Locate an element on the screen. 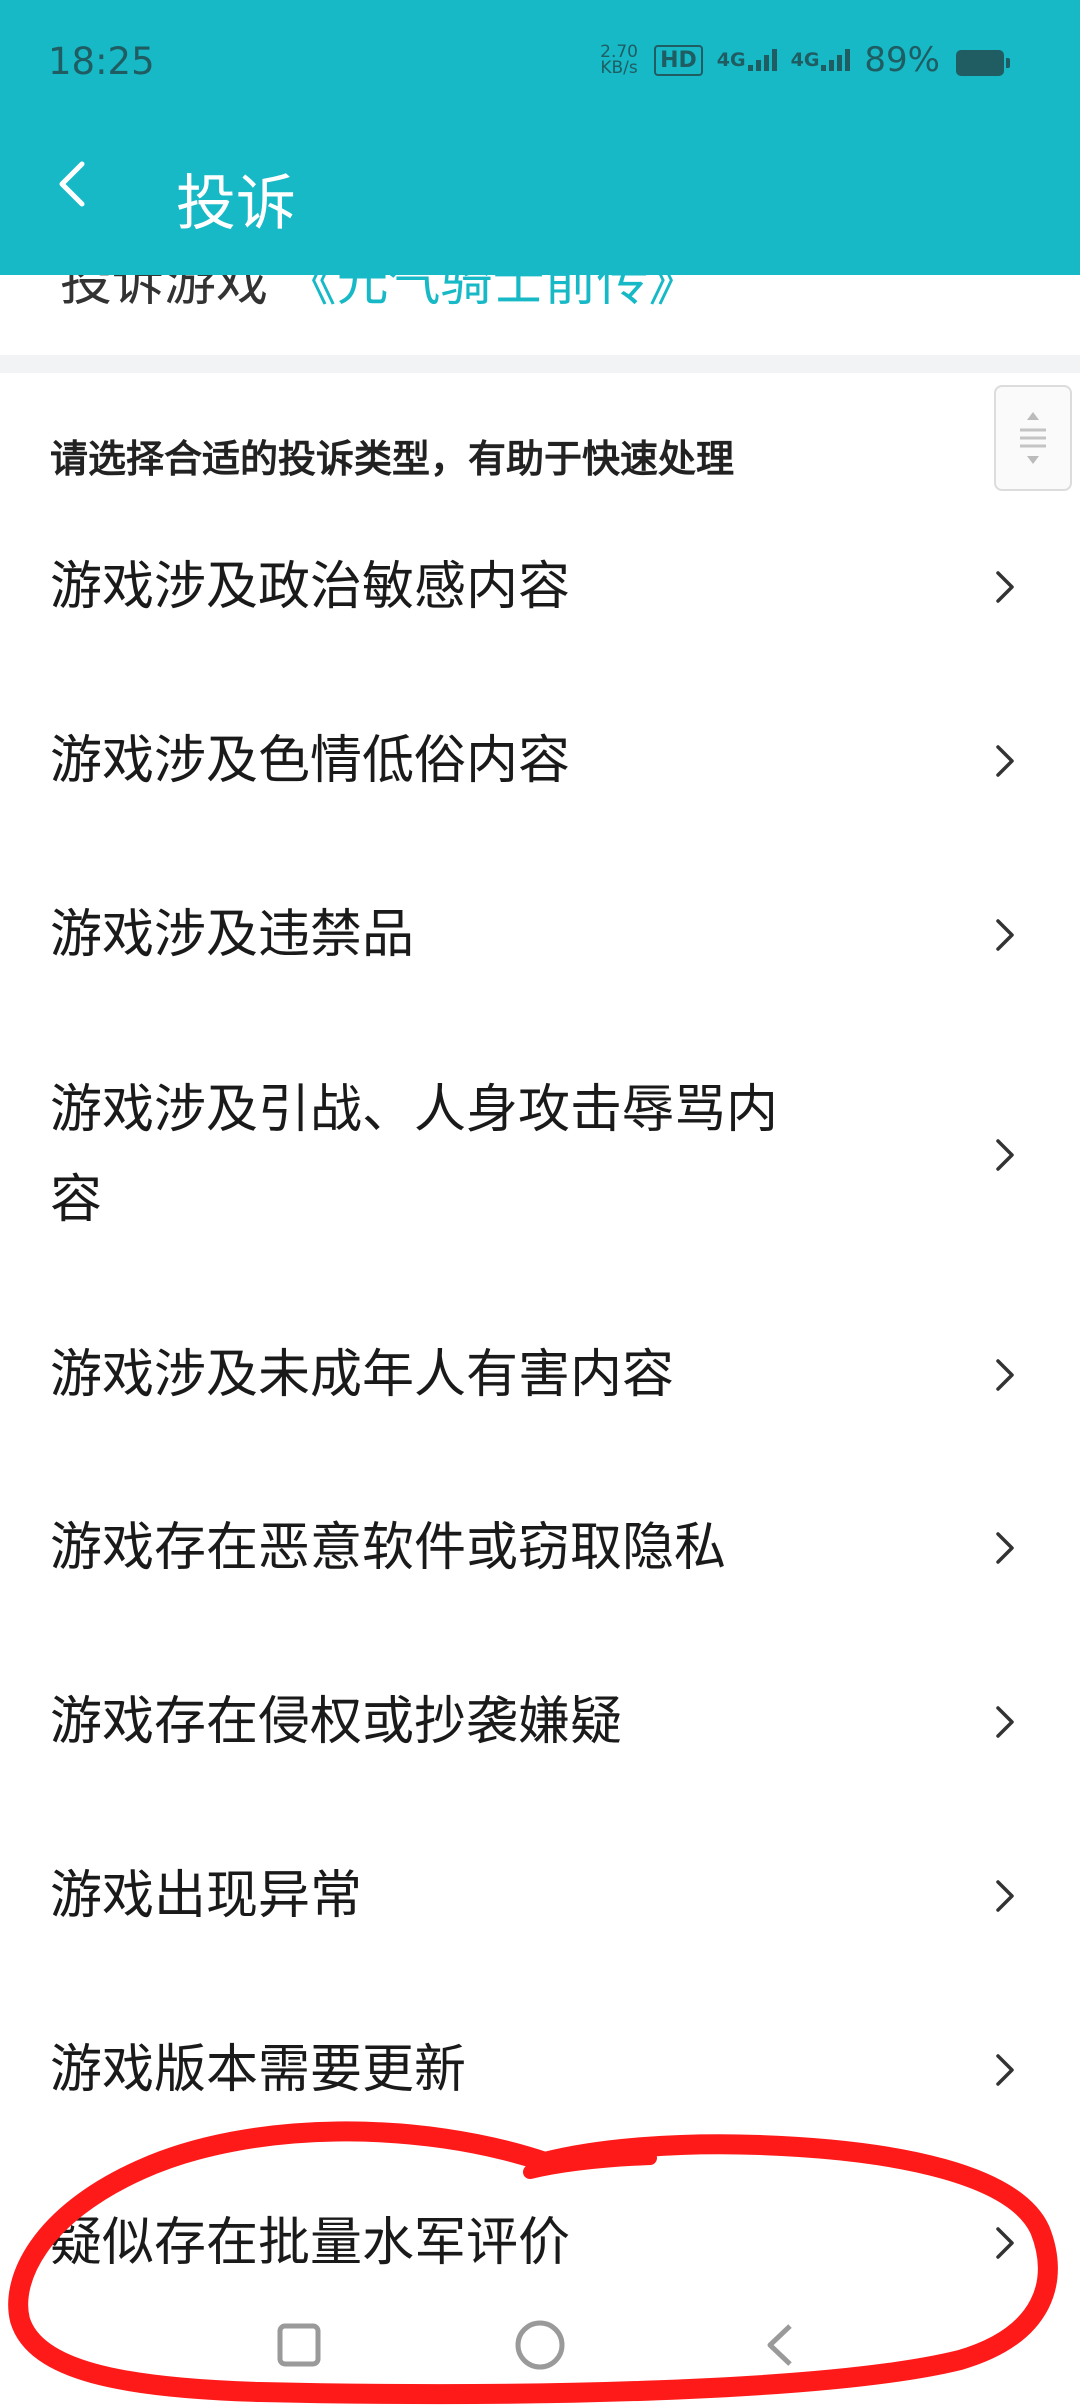 The height and width of the screenshot is (2408, 1080). recent-apps-icon is located at coordinates (299, 2345).